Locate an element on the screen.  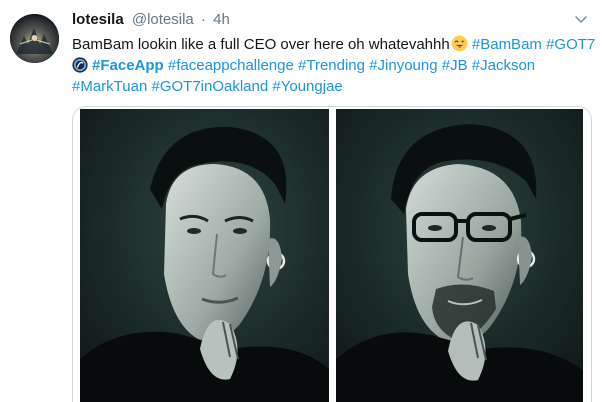
hashtag-link: #Trending is located at coordinates (331, 65).